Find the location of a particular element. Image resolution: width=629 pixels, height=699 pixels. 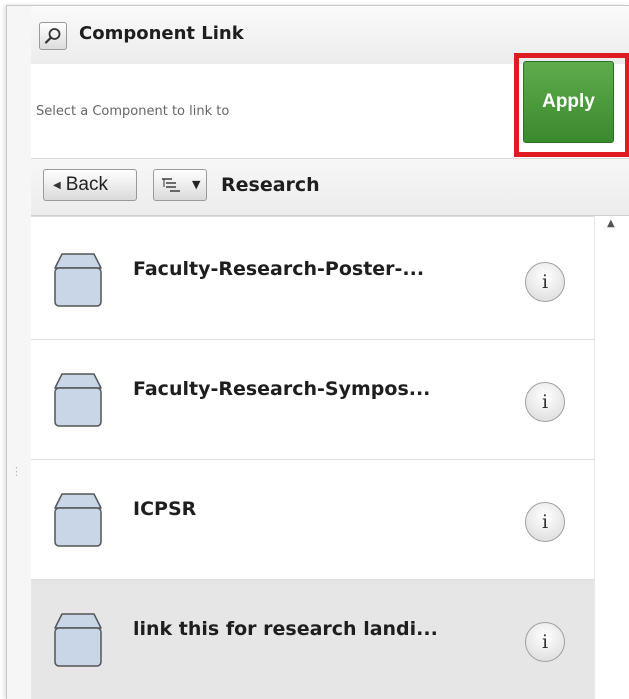

select-row: Select a Component to link to Apply is located at coordinates (330, 105).